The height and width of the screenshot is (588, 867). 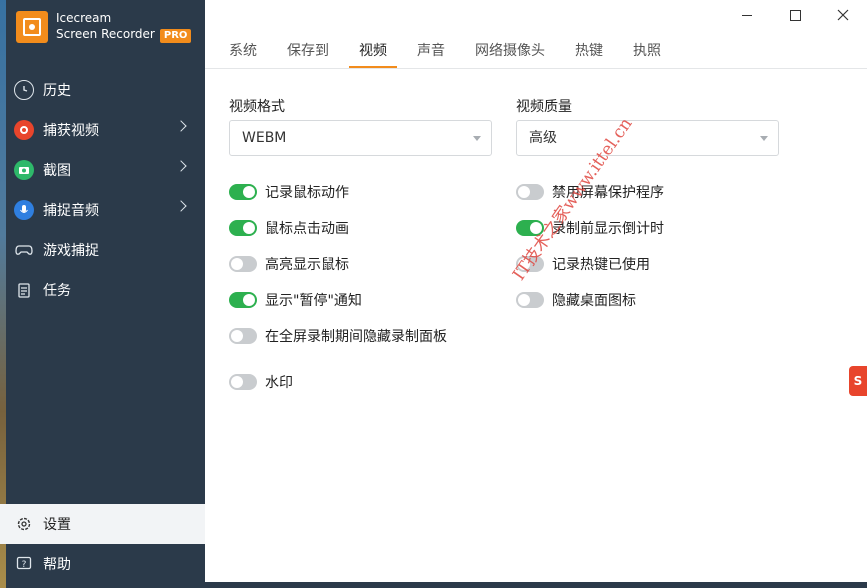 What do you see at coordinates (71, 251) in the screenshot?
I see `sidebar-item-label: 游戏捕捉` at bounding box center [71, 251].